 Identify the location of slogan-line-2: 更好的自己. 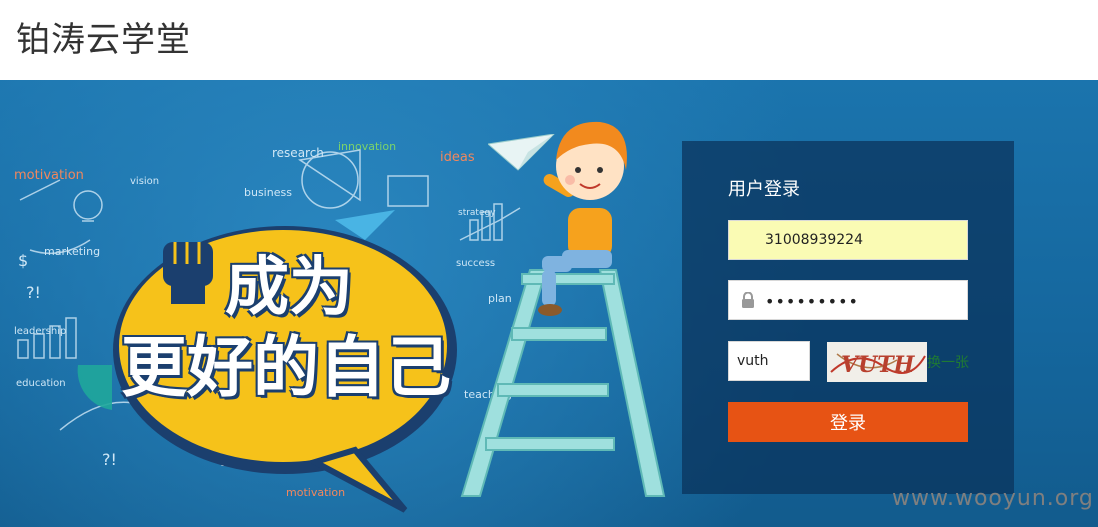
(286, 367).